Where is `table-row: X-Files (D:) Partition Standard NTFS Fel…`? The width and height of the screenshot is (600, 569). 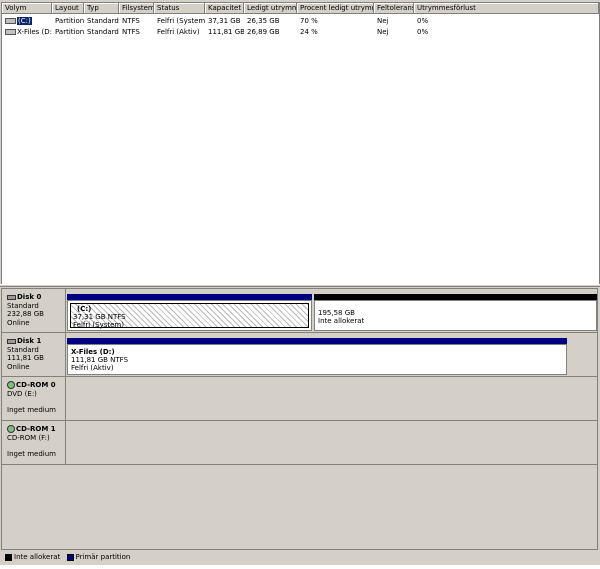 table-row: X-Files (D:) Partition Standard NTFS Fel… is located at coordinates (300, 32).